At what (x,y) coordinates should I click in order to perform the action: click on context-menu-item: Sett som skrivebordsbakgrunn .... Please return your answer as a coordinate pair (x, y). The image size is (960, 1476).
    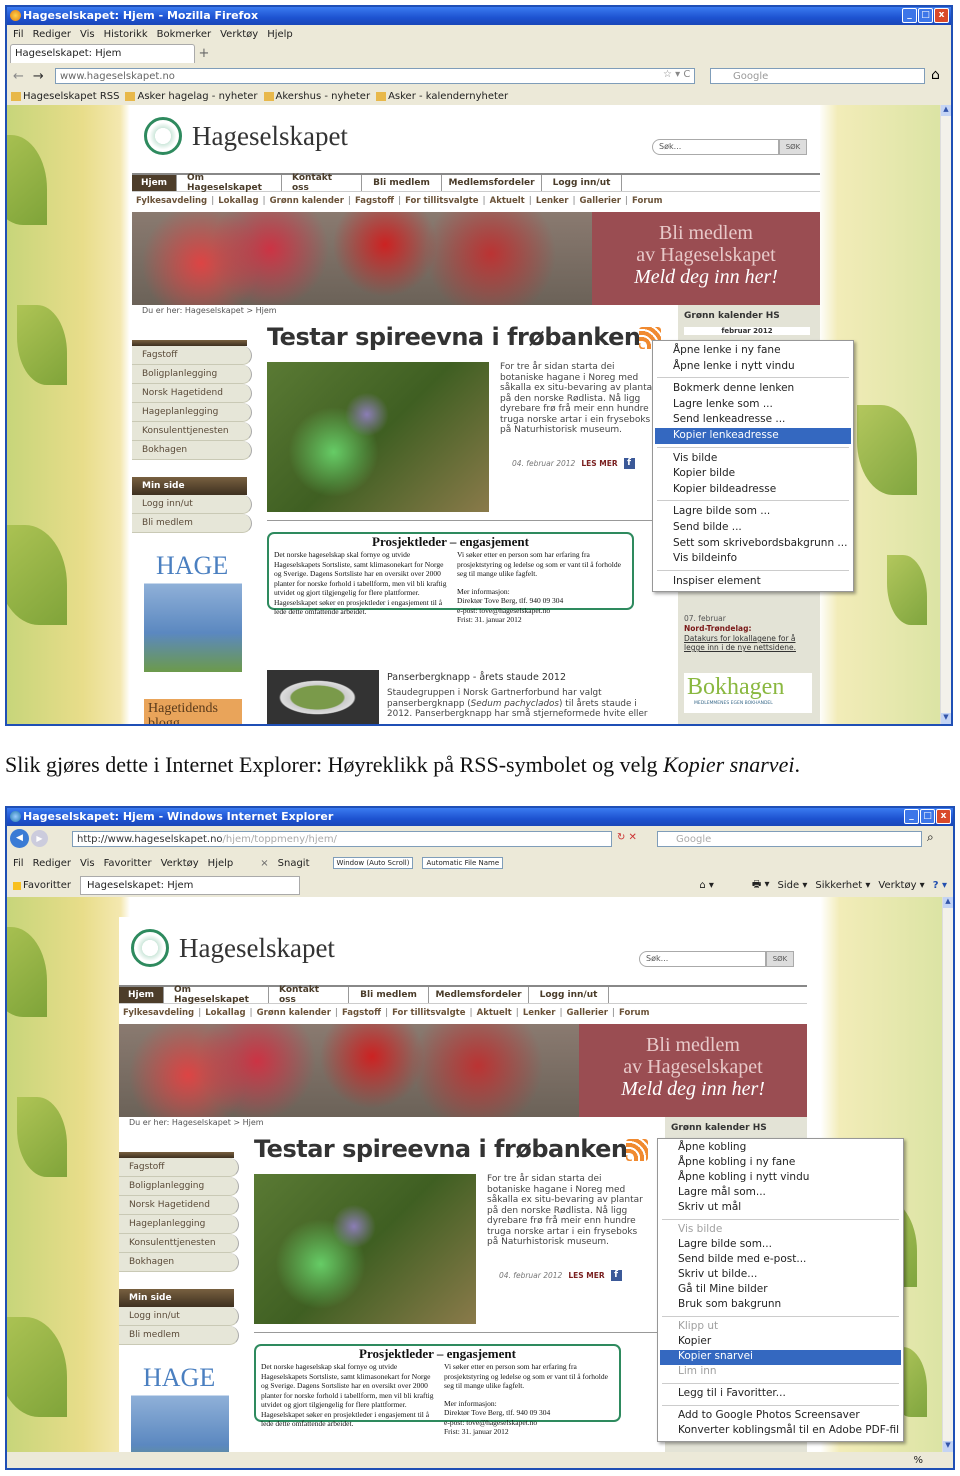
    Looking at the image, I should click on (753, 544).